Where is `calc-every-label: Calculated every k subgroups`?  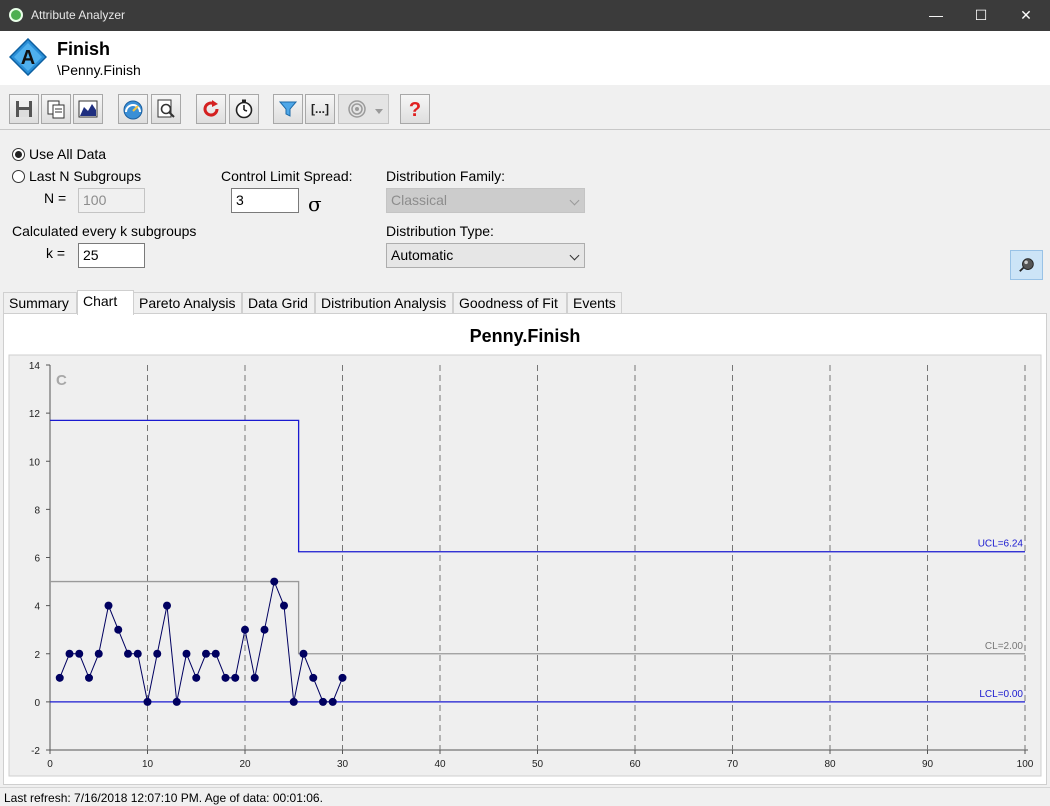 calc-every-label: Calculated every k subgroups is located at coordinates (104, 231).